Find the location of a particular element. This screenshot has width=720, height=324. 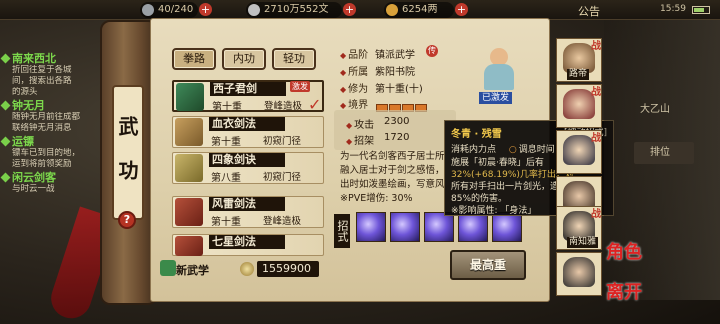

quest-desc: 随钟无月前往成都 is located at coordinates (46, 117).